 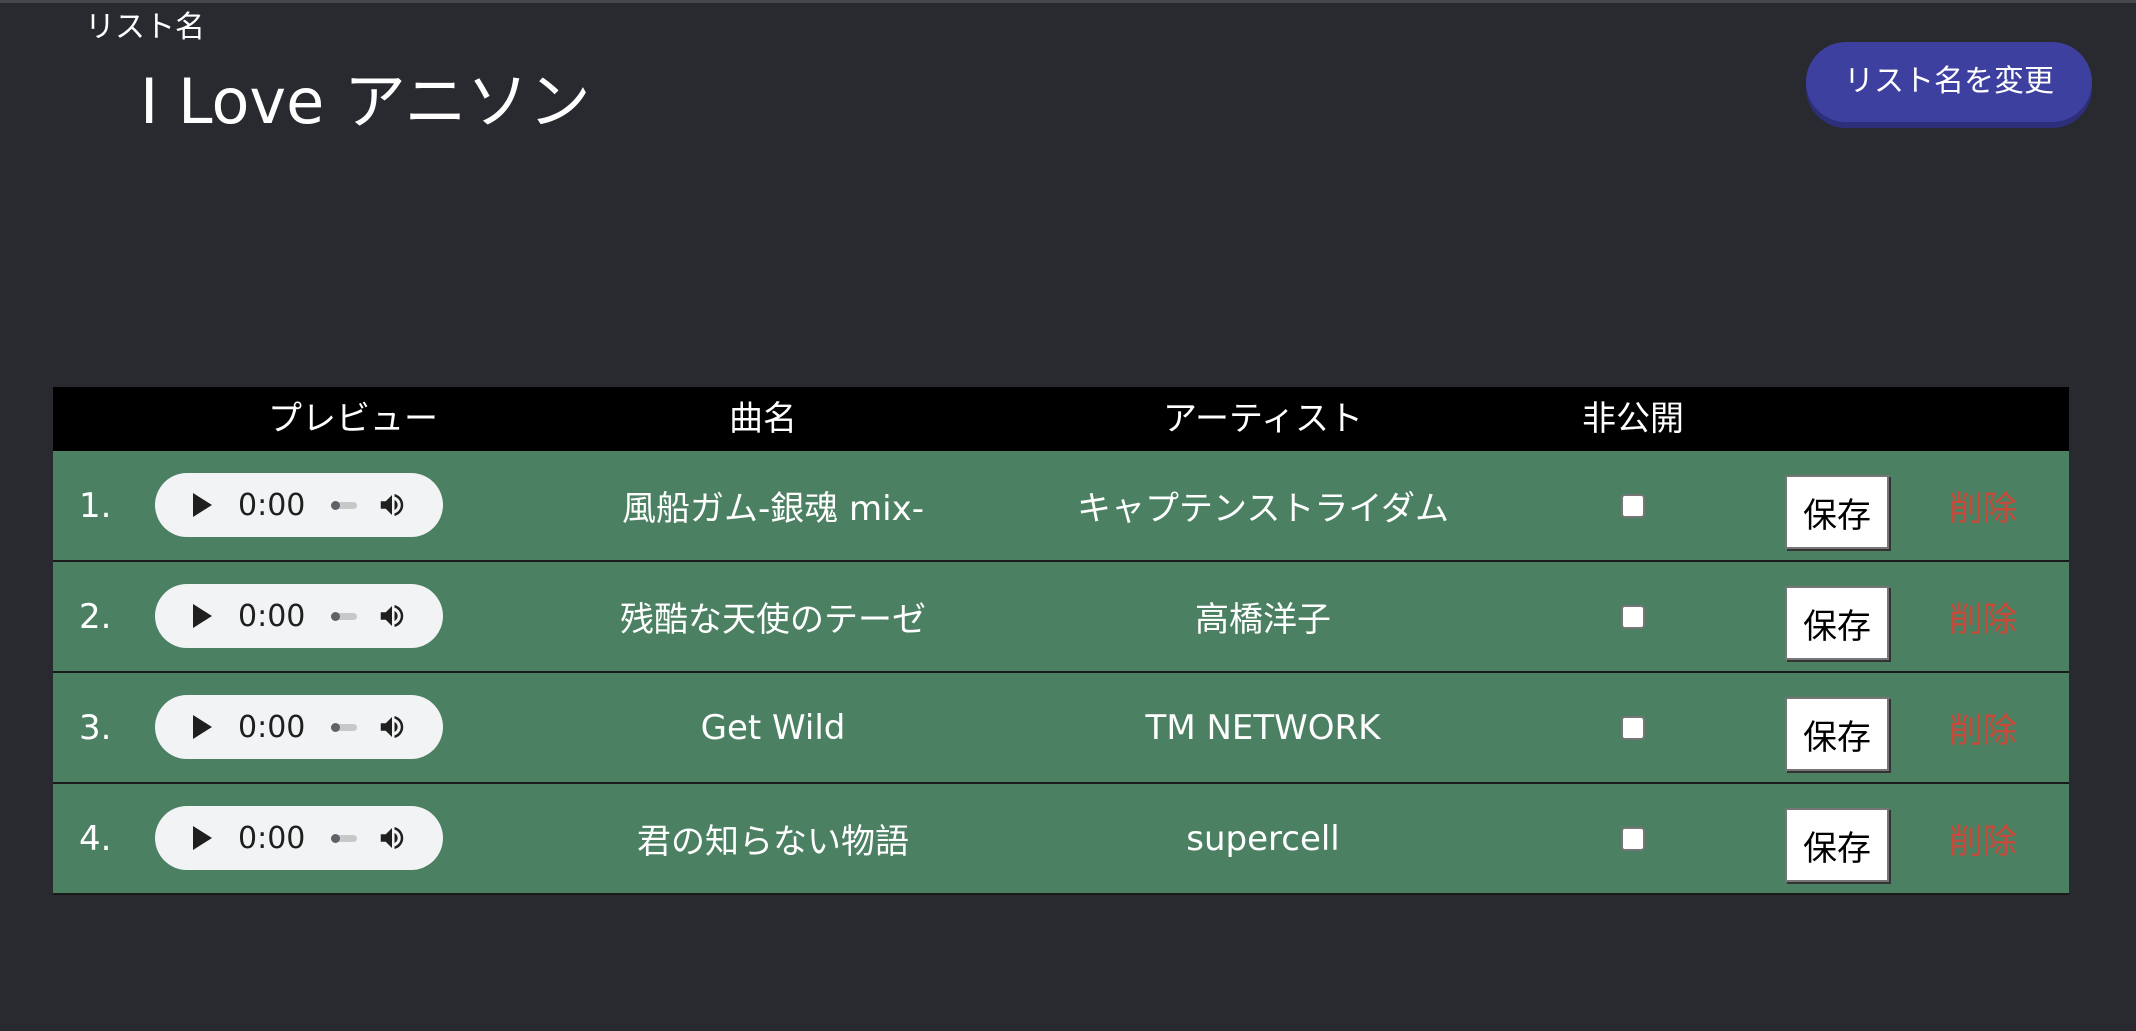 What do you see at coordinates (353, 419) in the screenshot?
I see `header-preview: プレビュー` at bounding box center [353, 419].